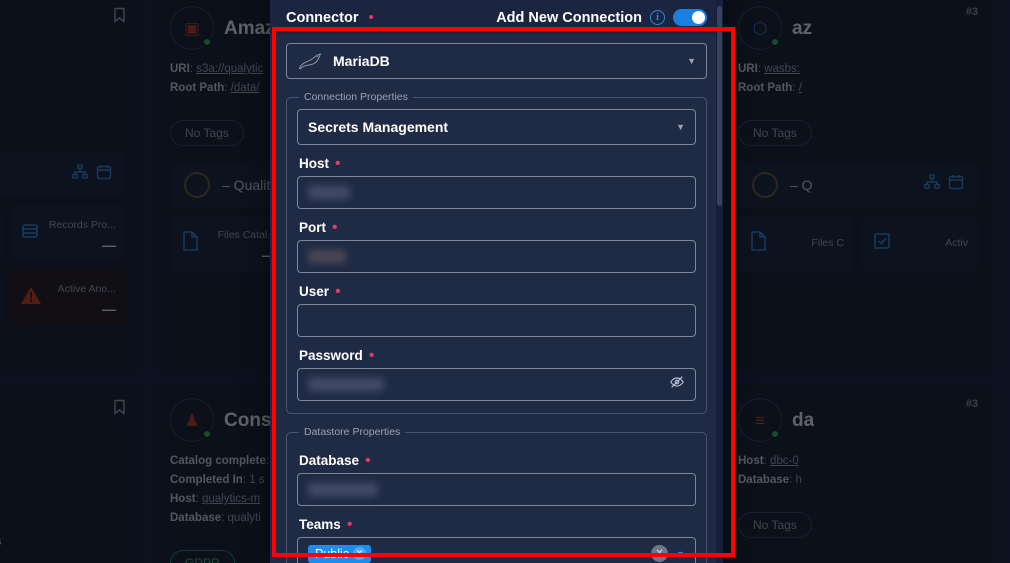 This screenshot has height=563, width=1010. I want to click on datastore-properties-legend: Datastore Properties, so click(352, 432).